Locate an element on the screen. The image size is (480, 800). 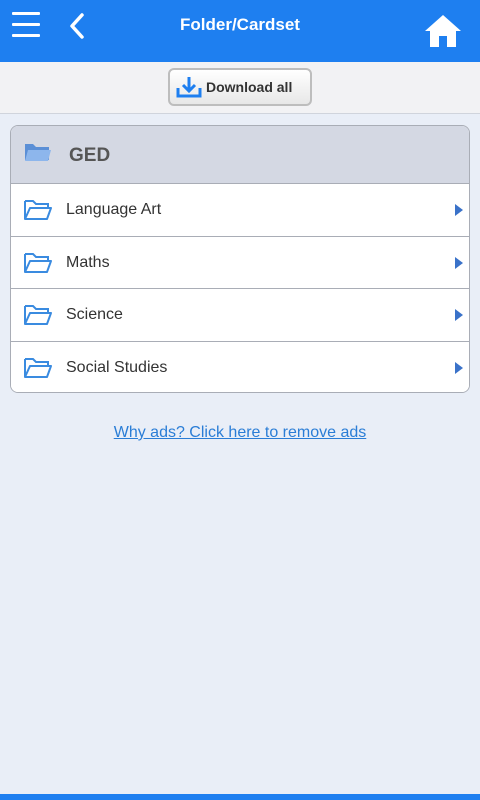
chevron-left-icon is located at coordinates (77, 26).